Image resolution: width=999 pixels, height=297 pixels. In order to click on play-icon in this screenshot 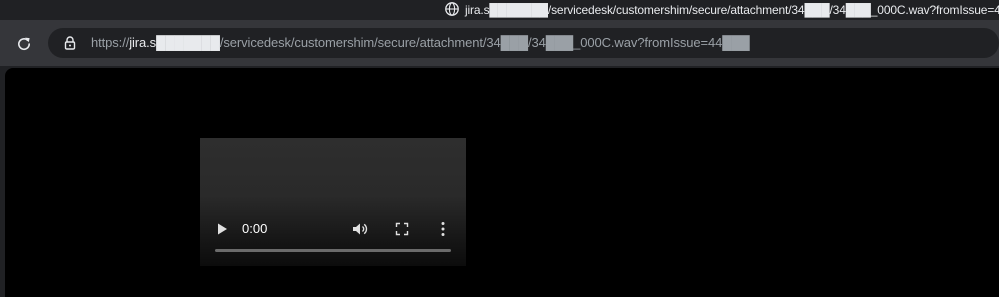, I will do `click(222, 229)`.